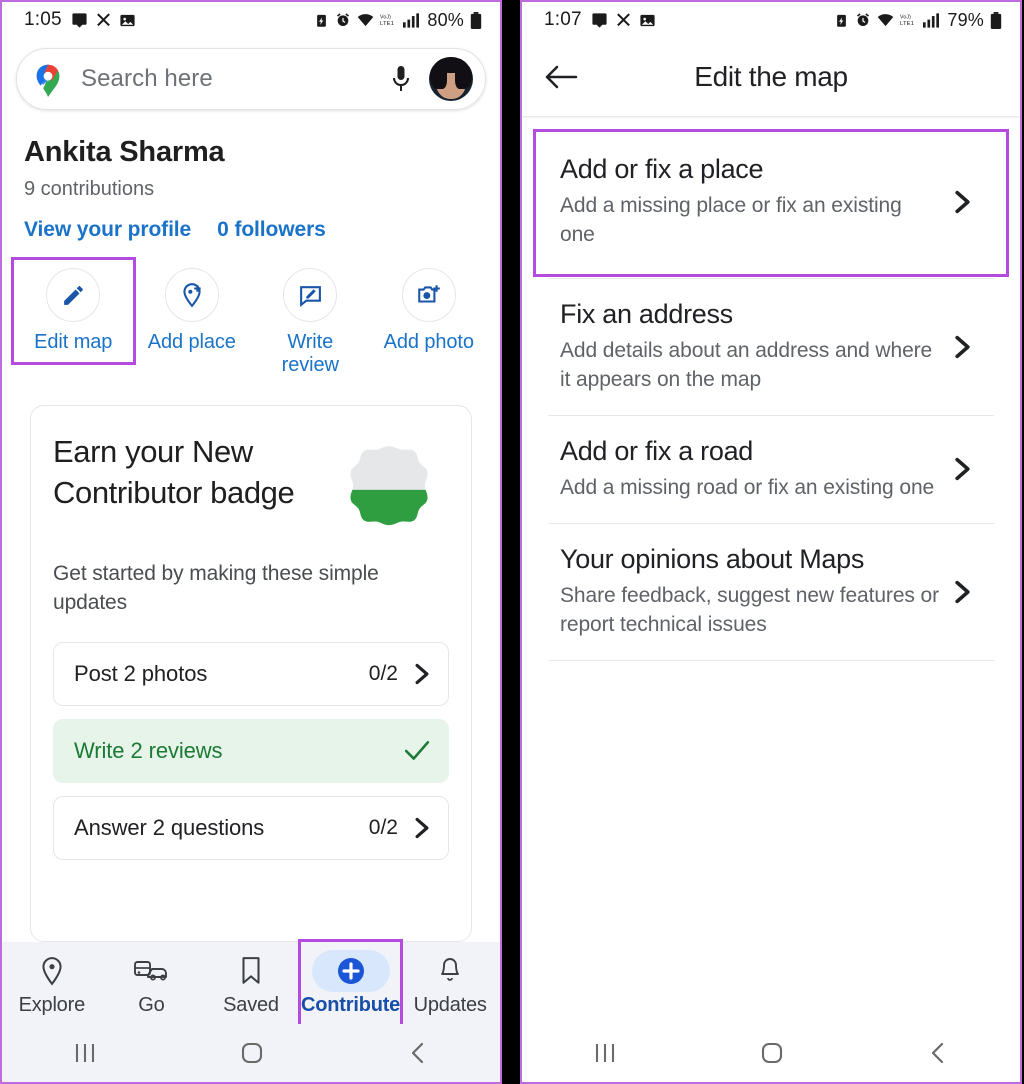 The height and width of the screenshot is (1084, 1024). What do you see at coordinates (350, 971) in the screenshot?
I see `plus-circle-icon` at bounding box center [350, 971].